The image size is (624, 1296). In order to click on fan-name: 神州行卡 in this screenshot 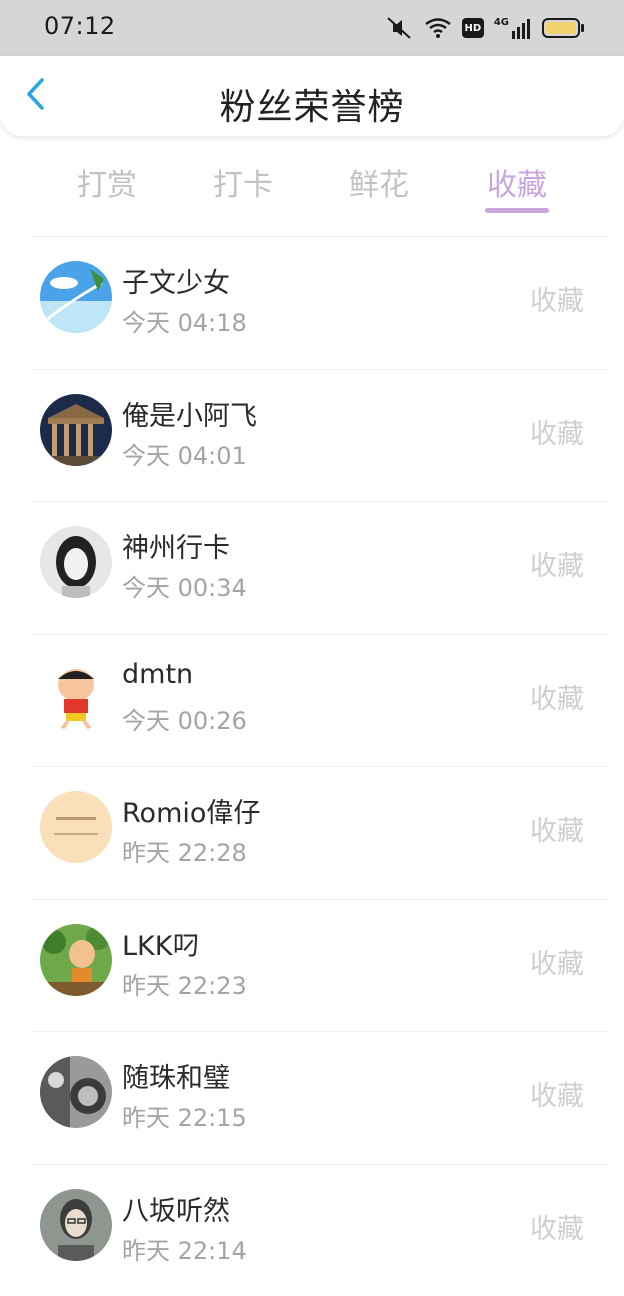, I will do `click(176, 545)`.